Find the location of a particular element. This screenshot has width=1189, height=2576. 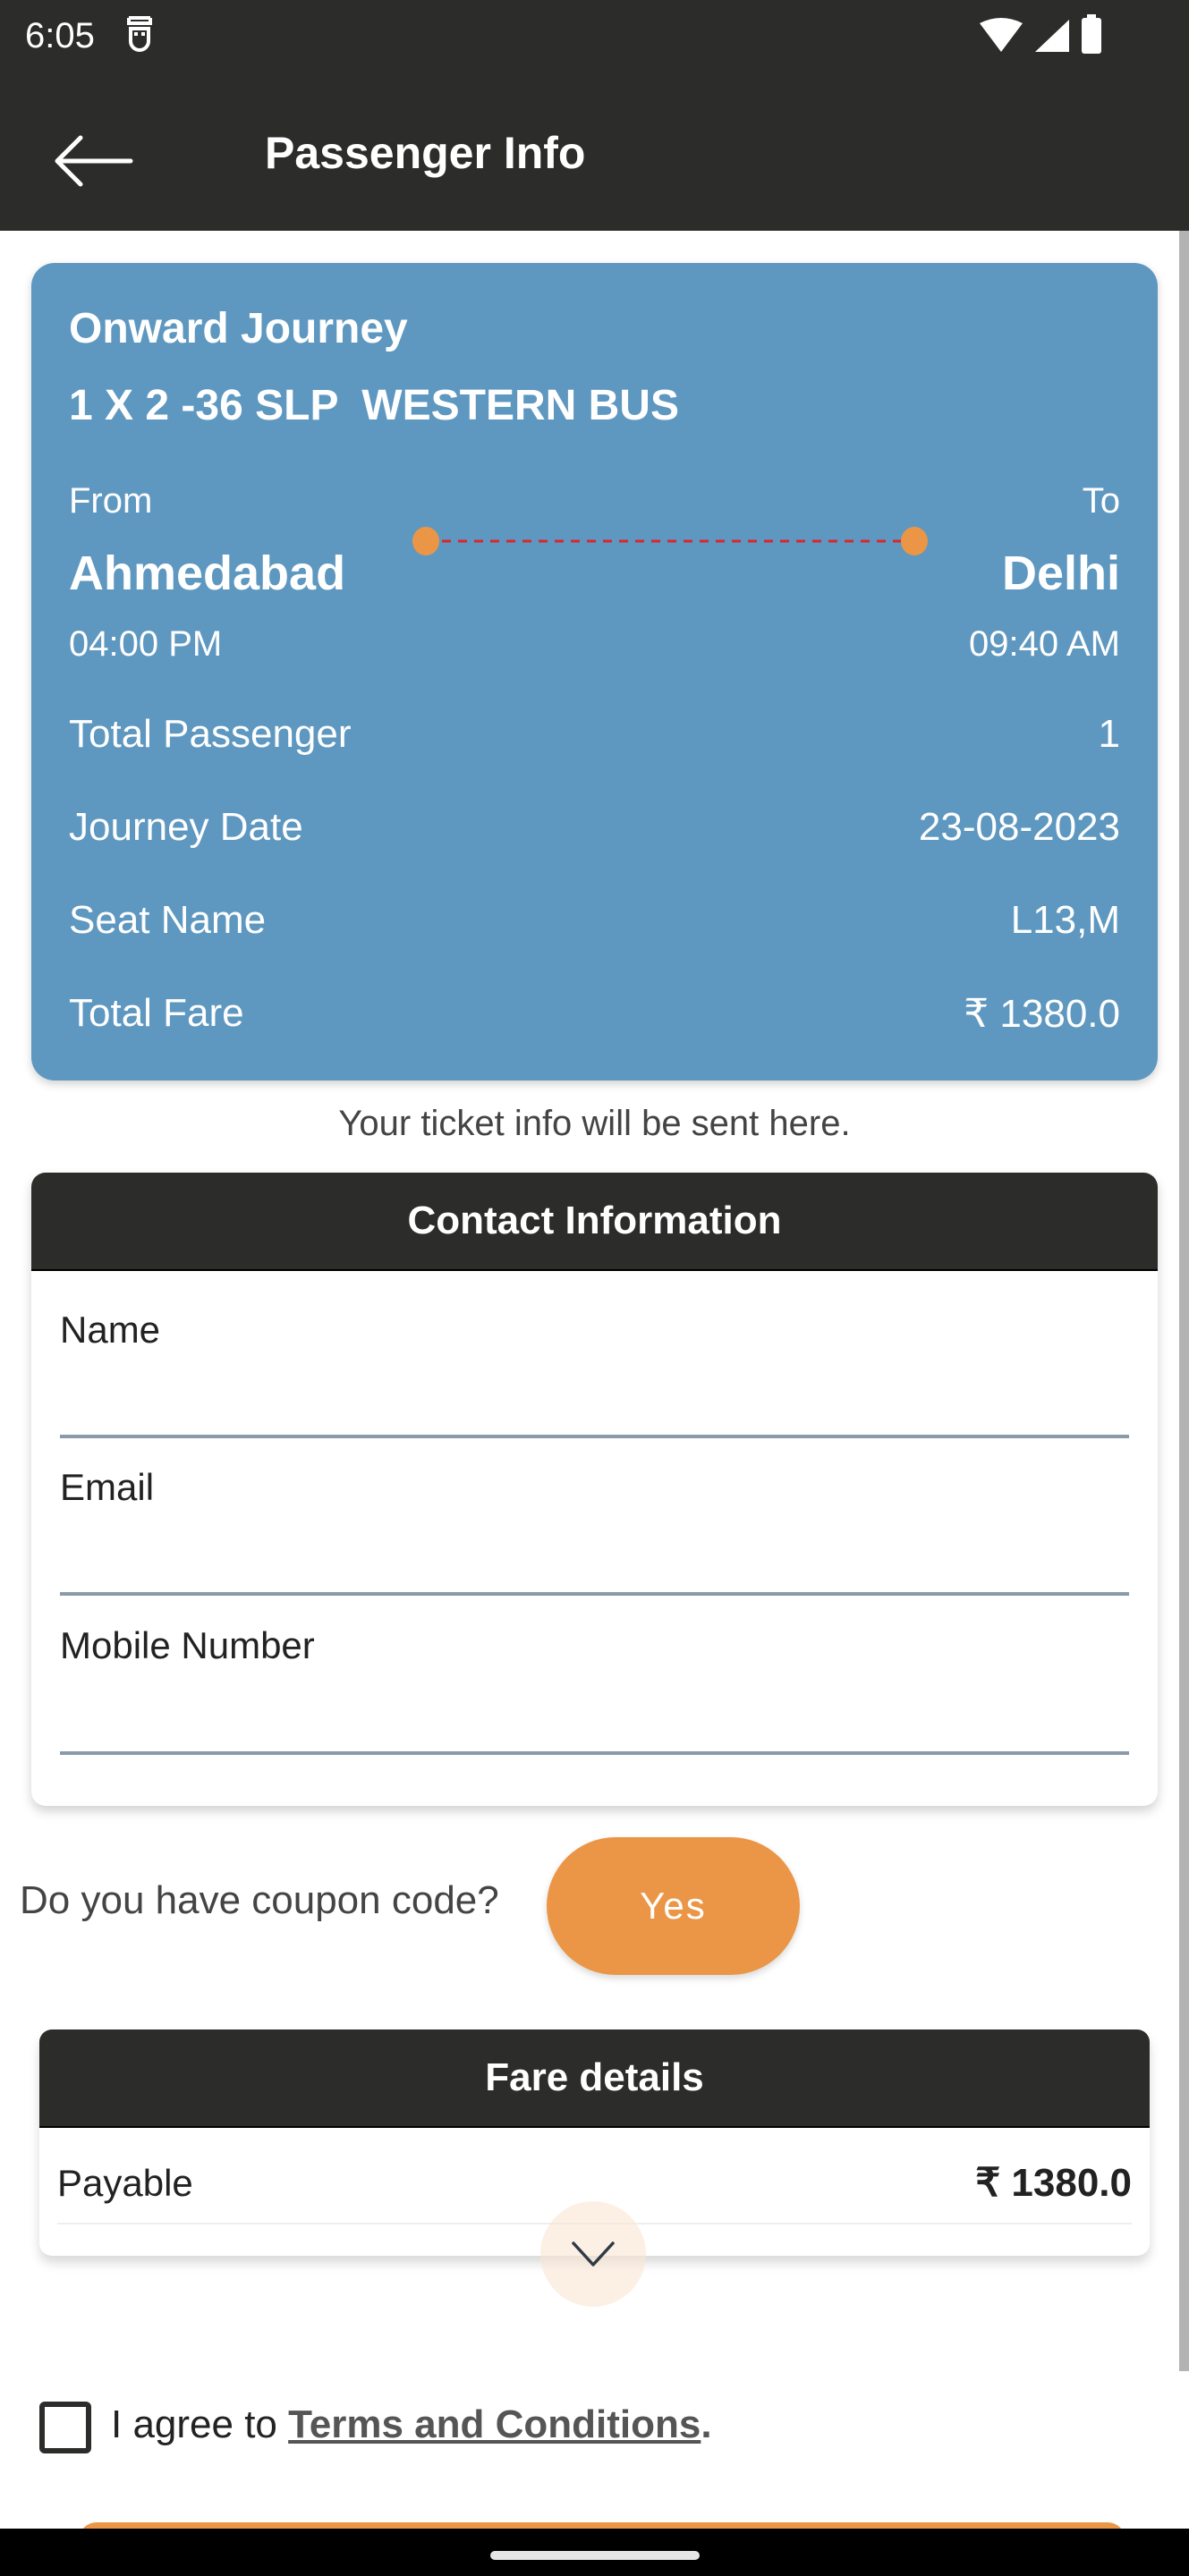

wifi-icon is located at coordinates (1001, 35).